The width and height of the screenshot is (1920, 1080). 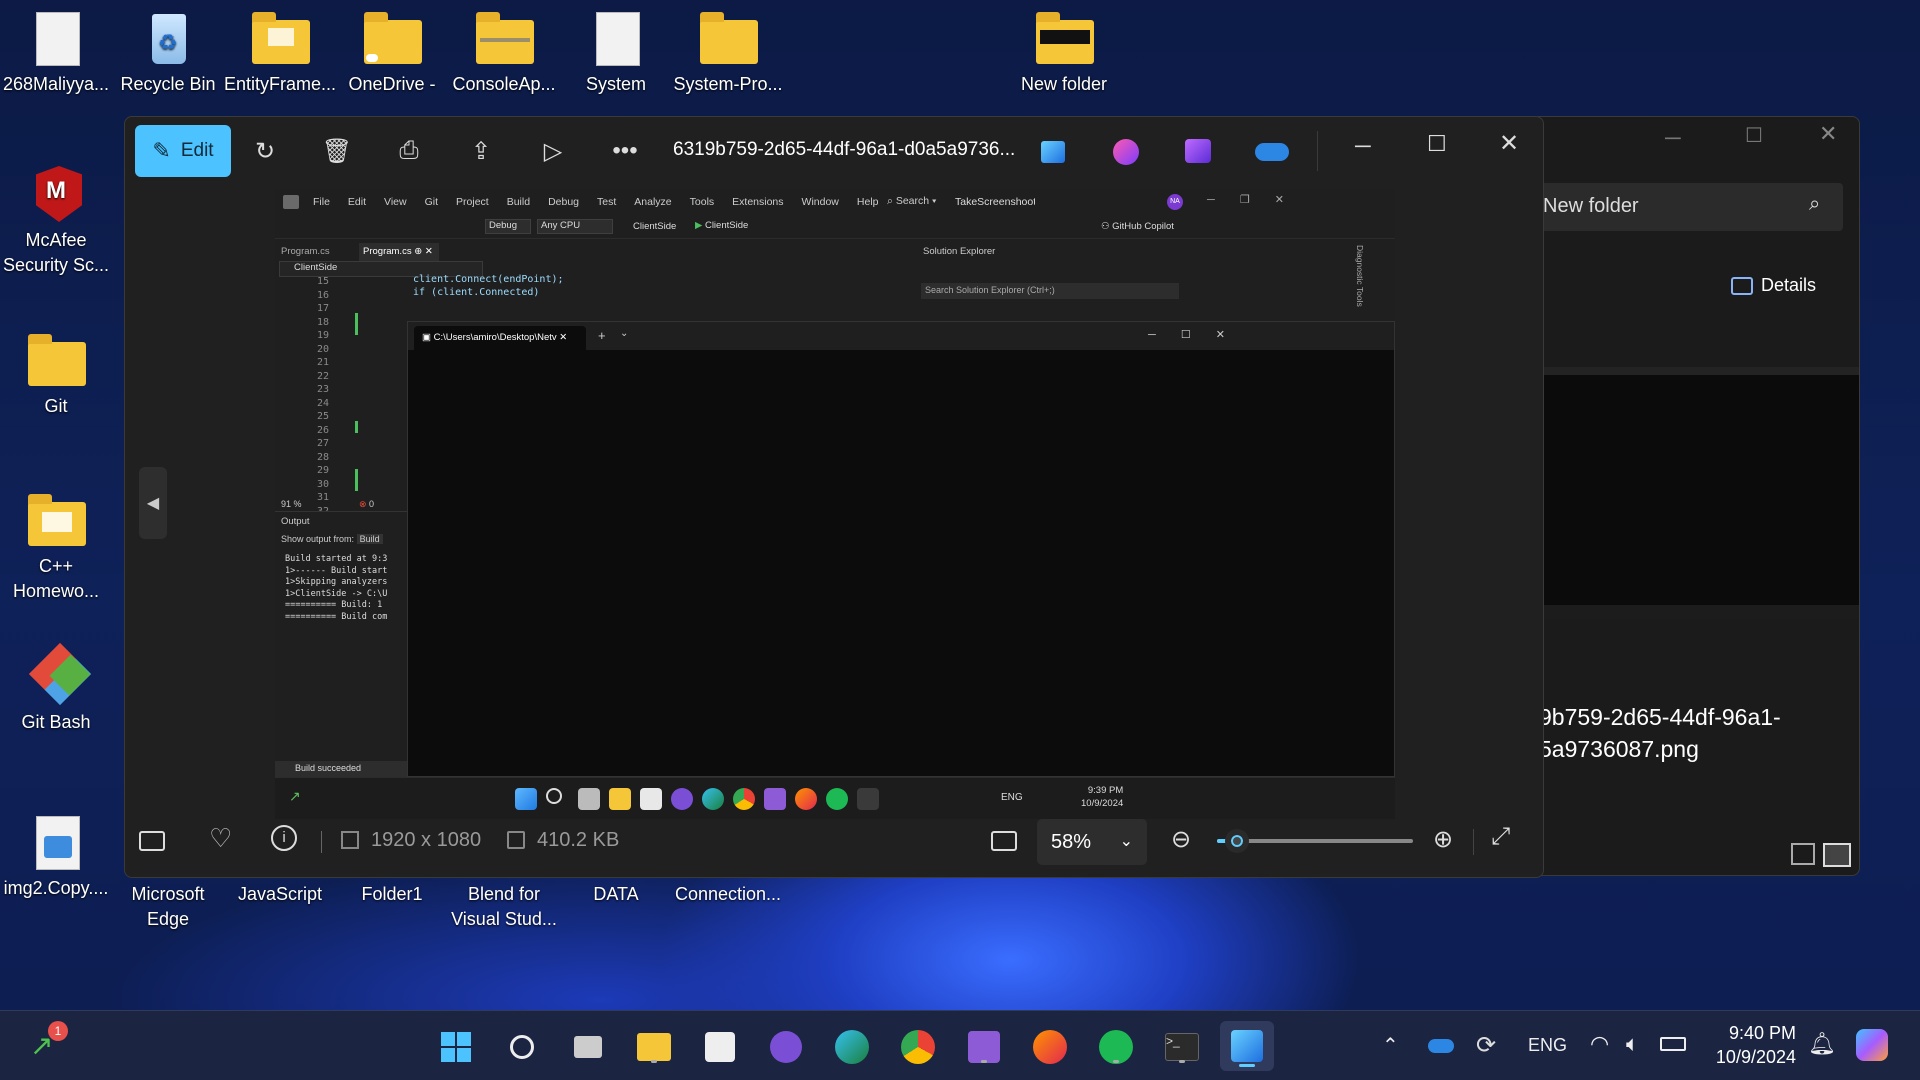 What do you see at coordinates (1363, 146) in the screenshot?
I see `minimize-button: ─` at bounding box center [1363, 146].